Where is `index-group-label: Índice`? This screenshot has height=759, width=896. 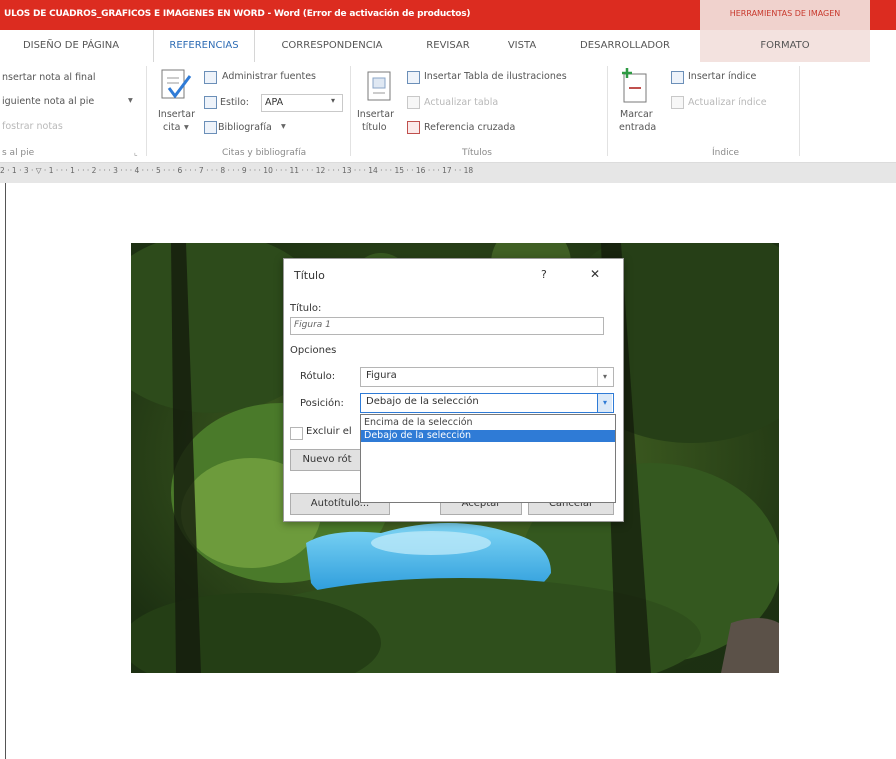 index-group-label: Índice is located at coordinates (726, 153).